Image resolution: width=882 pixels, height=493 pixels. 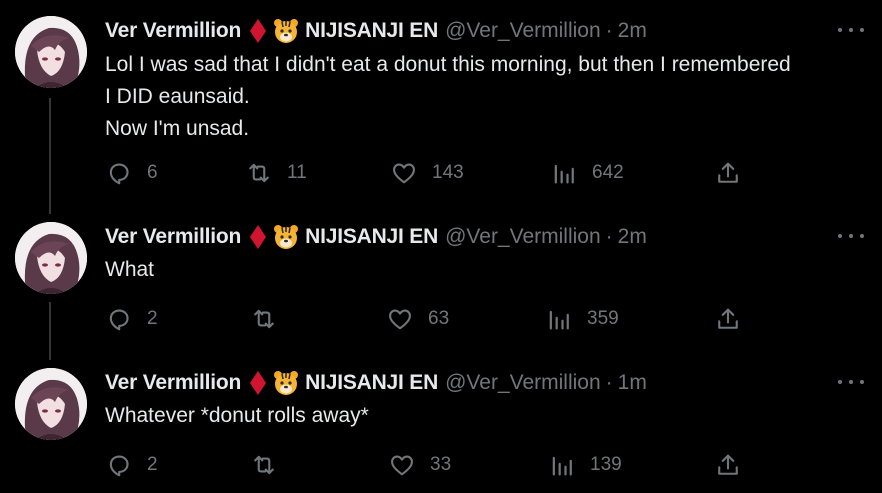 What do you see at coordinates (485, 465) in the screenshot?
I see `tweet-actions: 2 33 139` at bounding box center [485, 465].